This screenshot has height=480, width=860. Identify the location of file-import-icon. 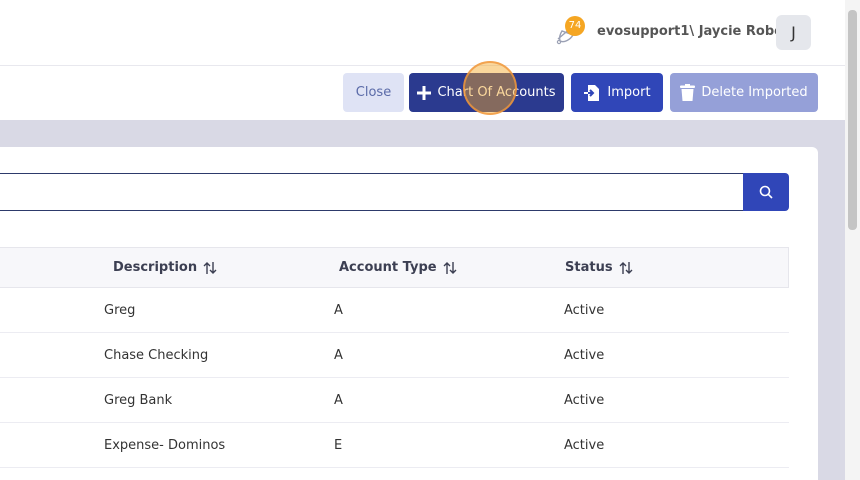
(592, 92).